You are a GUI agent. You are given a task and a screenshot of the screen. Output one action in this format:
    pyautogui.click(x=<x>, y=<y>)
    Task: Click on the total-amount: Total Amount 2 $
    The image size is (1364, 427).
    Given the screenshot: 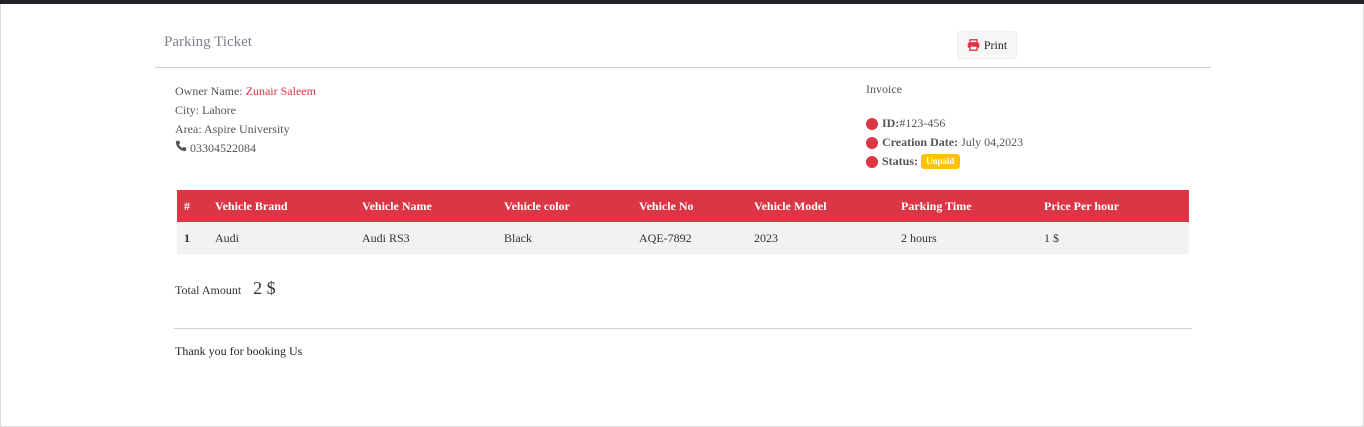 What is the action you would take?
    pyautogui.click(x=225, y=288)
    